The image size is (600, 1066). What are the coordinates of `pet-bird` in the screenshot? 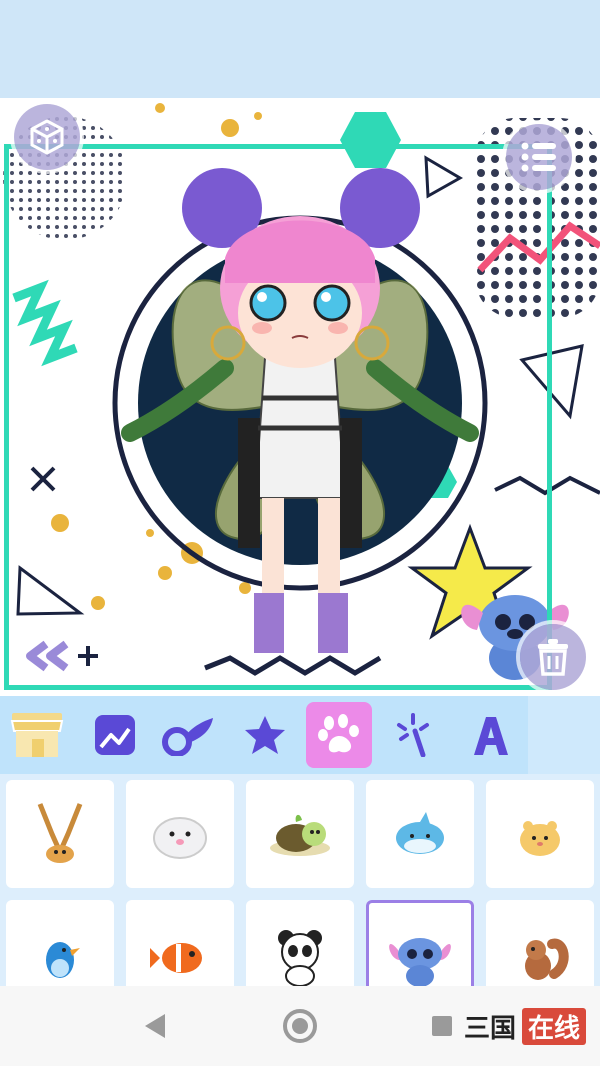 It's located at (60, 943).